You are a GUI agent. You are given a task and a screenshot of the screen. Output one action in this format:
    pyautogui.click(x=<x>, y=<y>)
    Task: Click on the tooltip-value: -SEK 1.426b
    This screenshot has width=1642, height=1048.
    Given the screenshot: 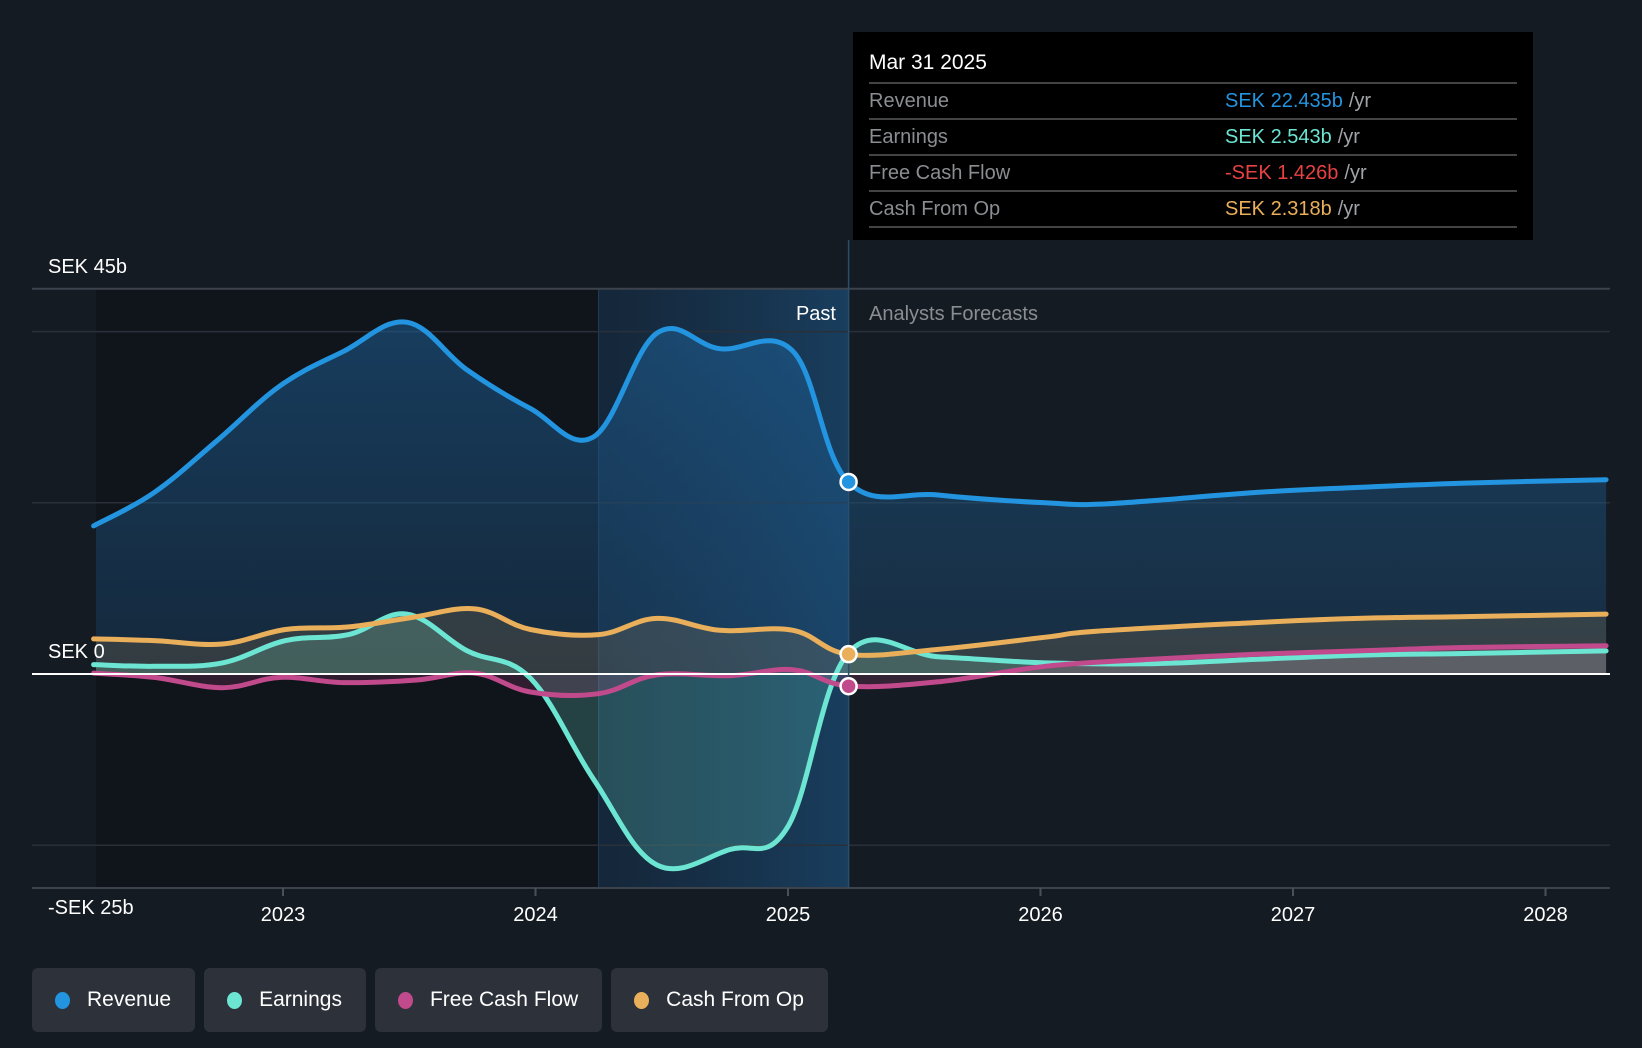 What is the action you would take?
    pyautogui.click(x=1282, y=173)
    